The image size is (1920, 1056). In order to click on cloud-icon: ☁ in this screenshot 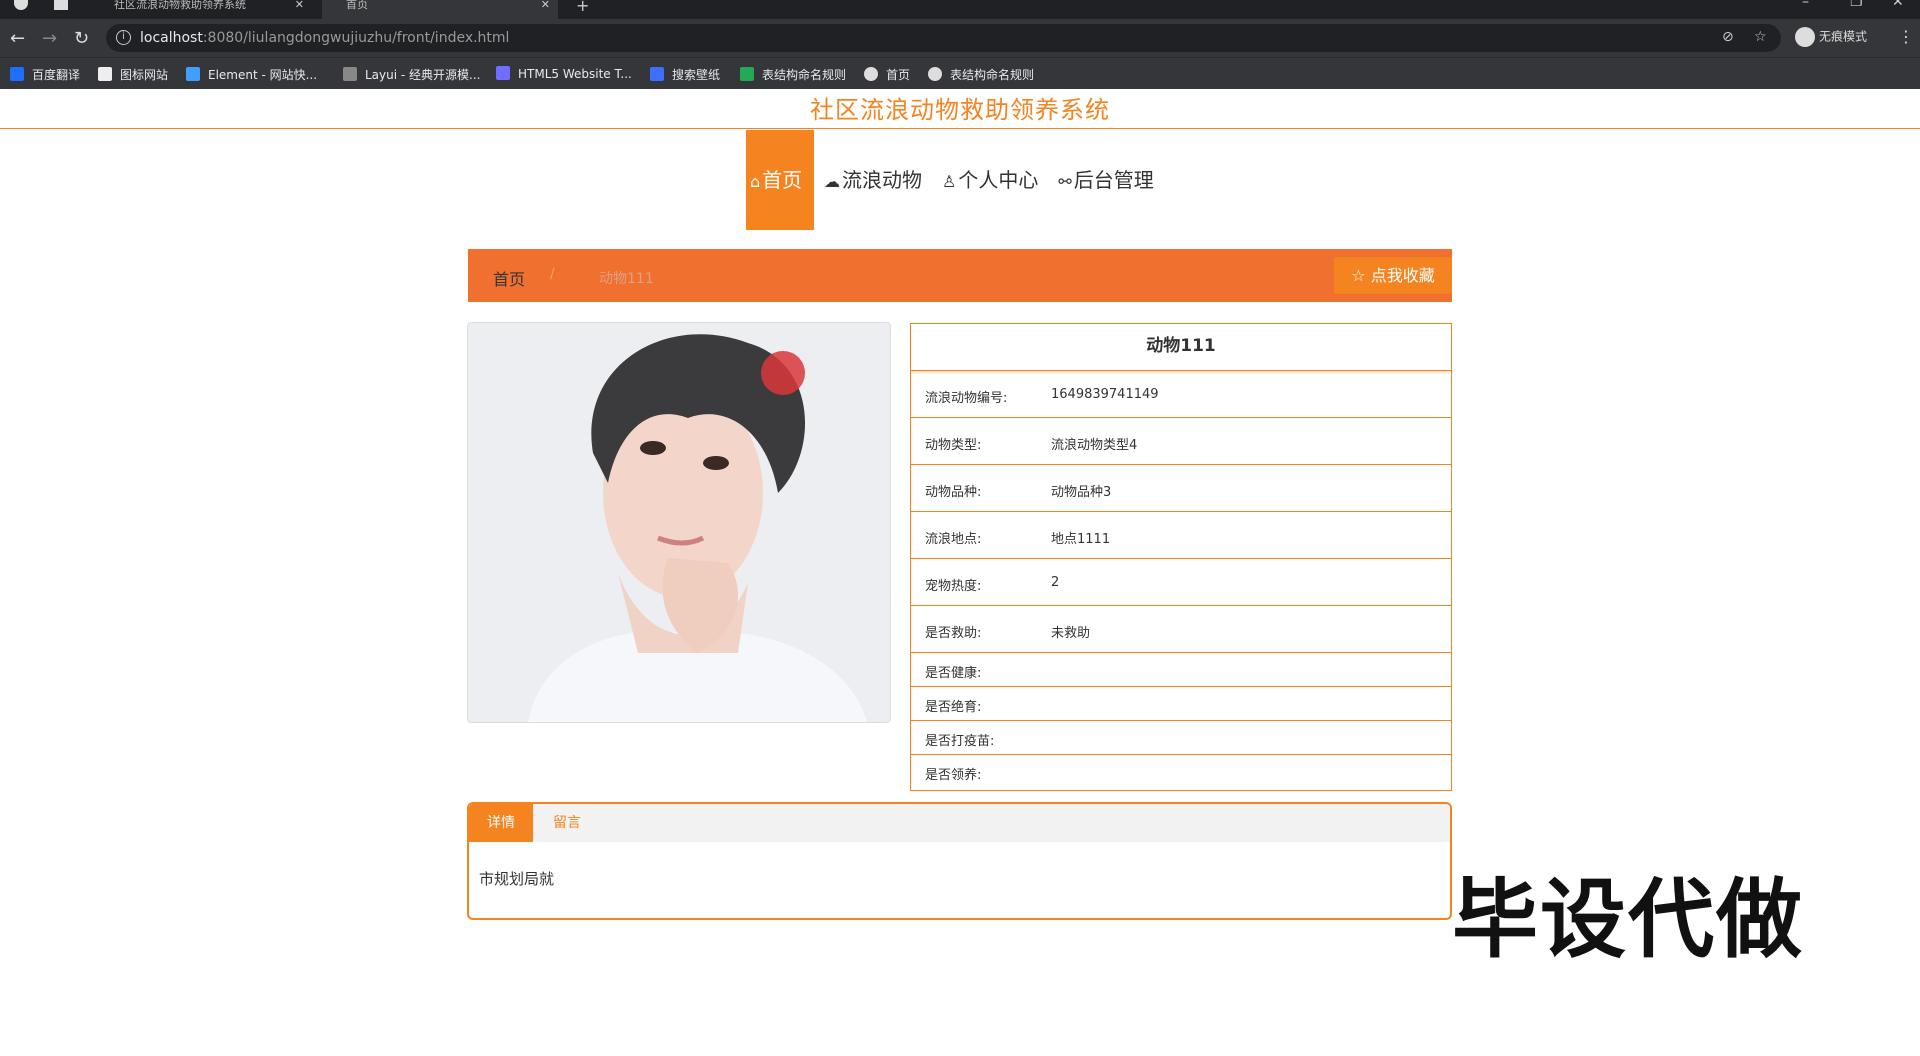, I will do `click(832, 181)`.